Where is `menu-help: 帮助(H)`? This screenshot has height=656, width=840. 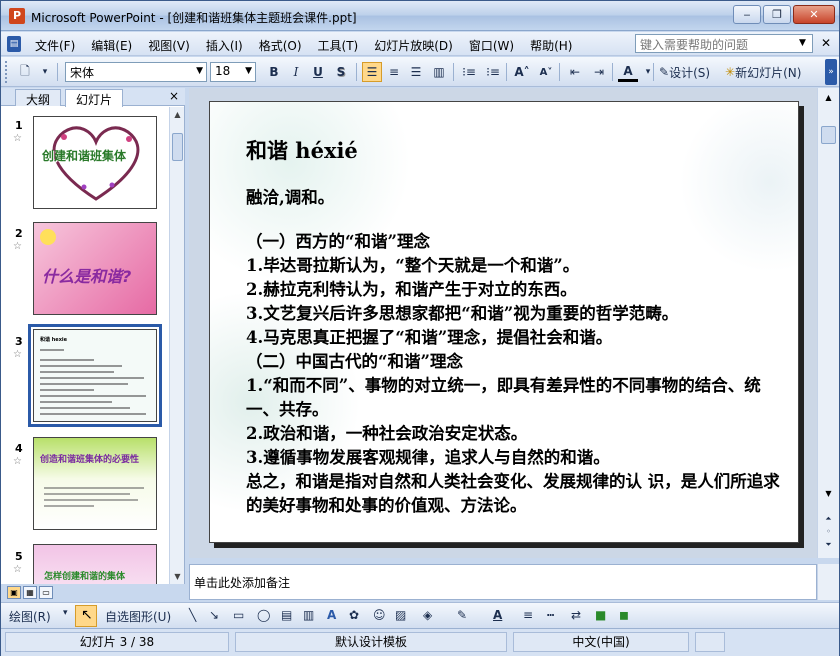 menu-help: 帮助(H) is located at coordinates (551, 45).